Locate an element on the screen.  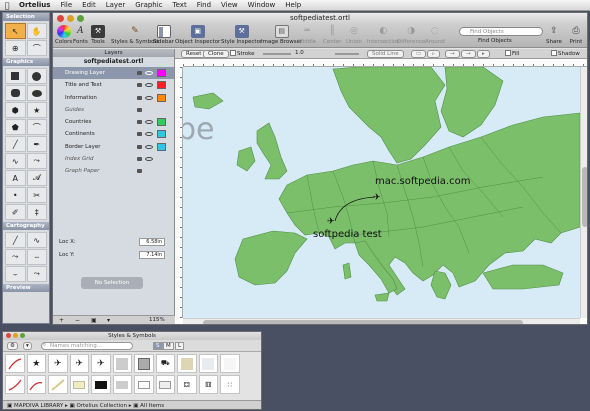
menu-view: View is located at coordinates (229, 5).